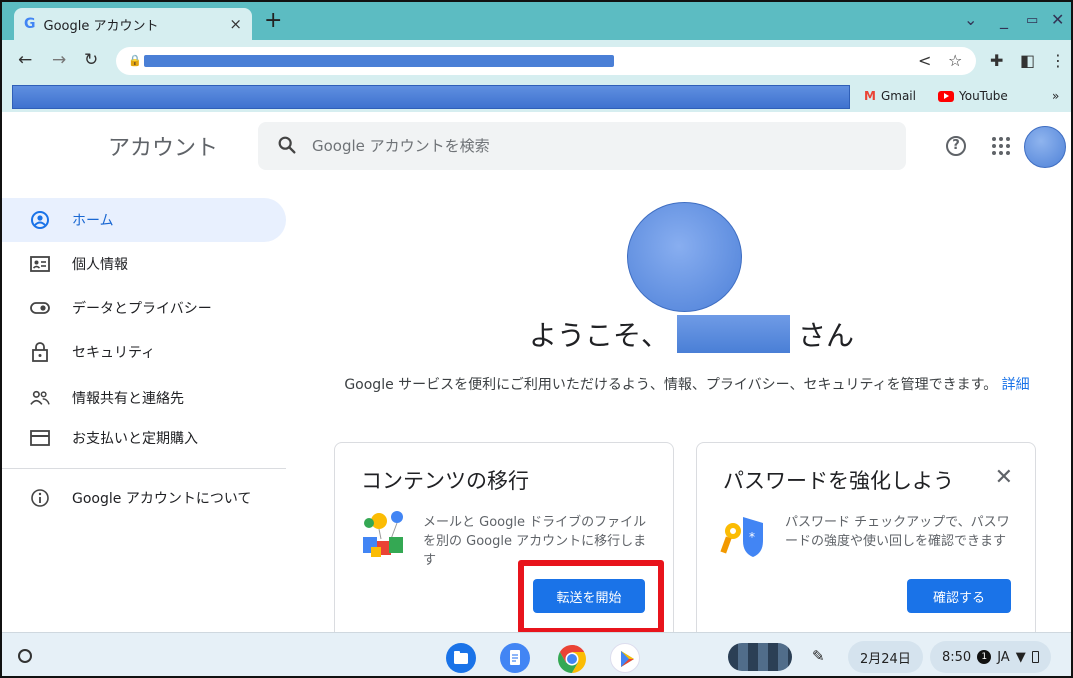  Describe the element at coordinates (760, 657) in the screenshot. I see `holding-space-thumbnails` at that location.